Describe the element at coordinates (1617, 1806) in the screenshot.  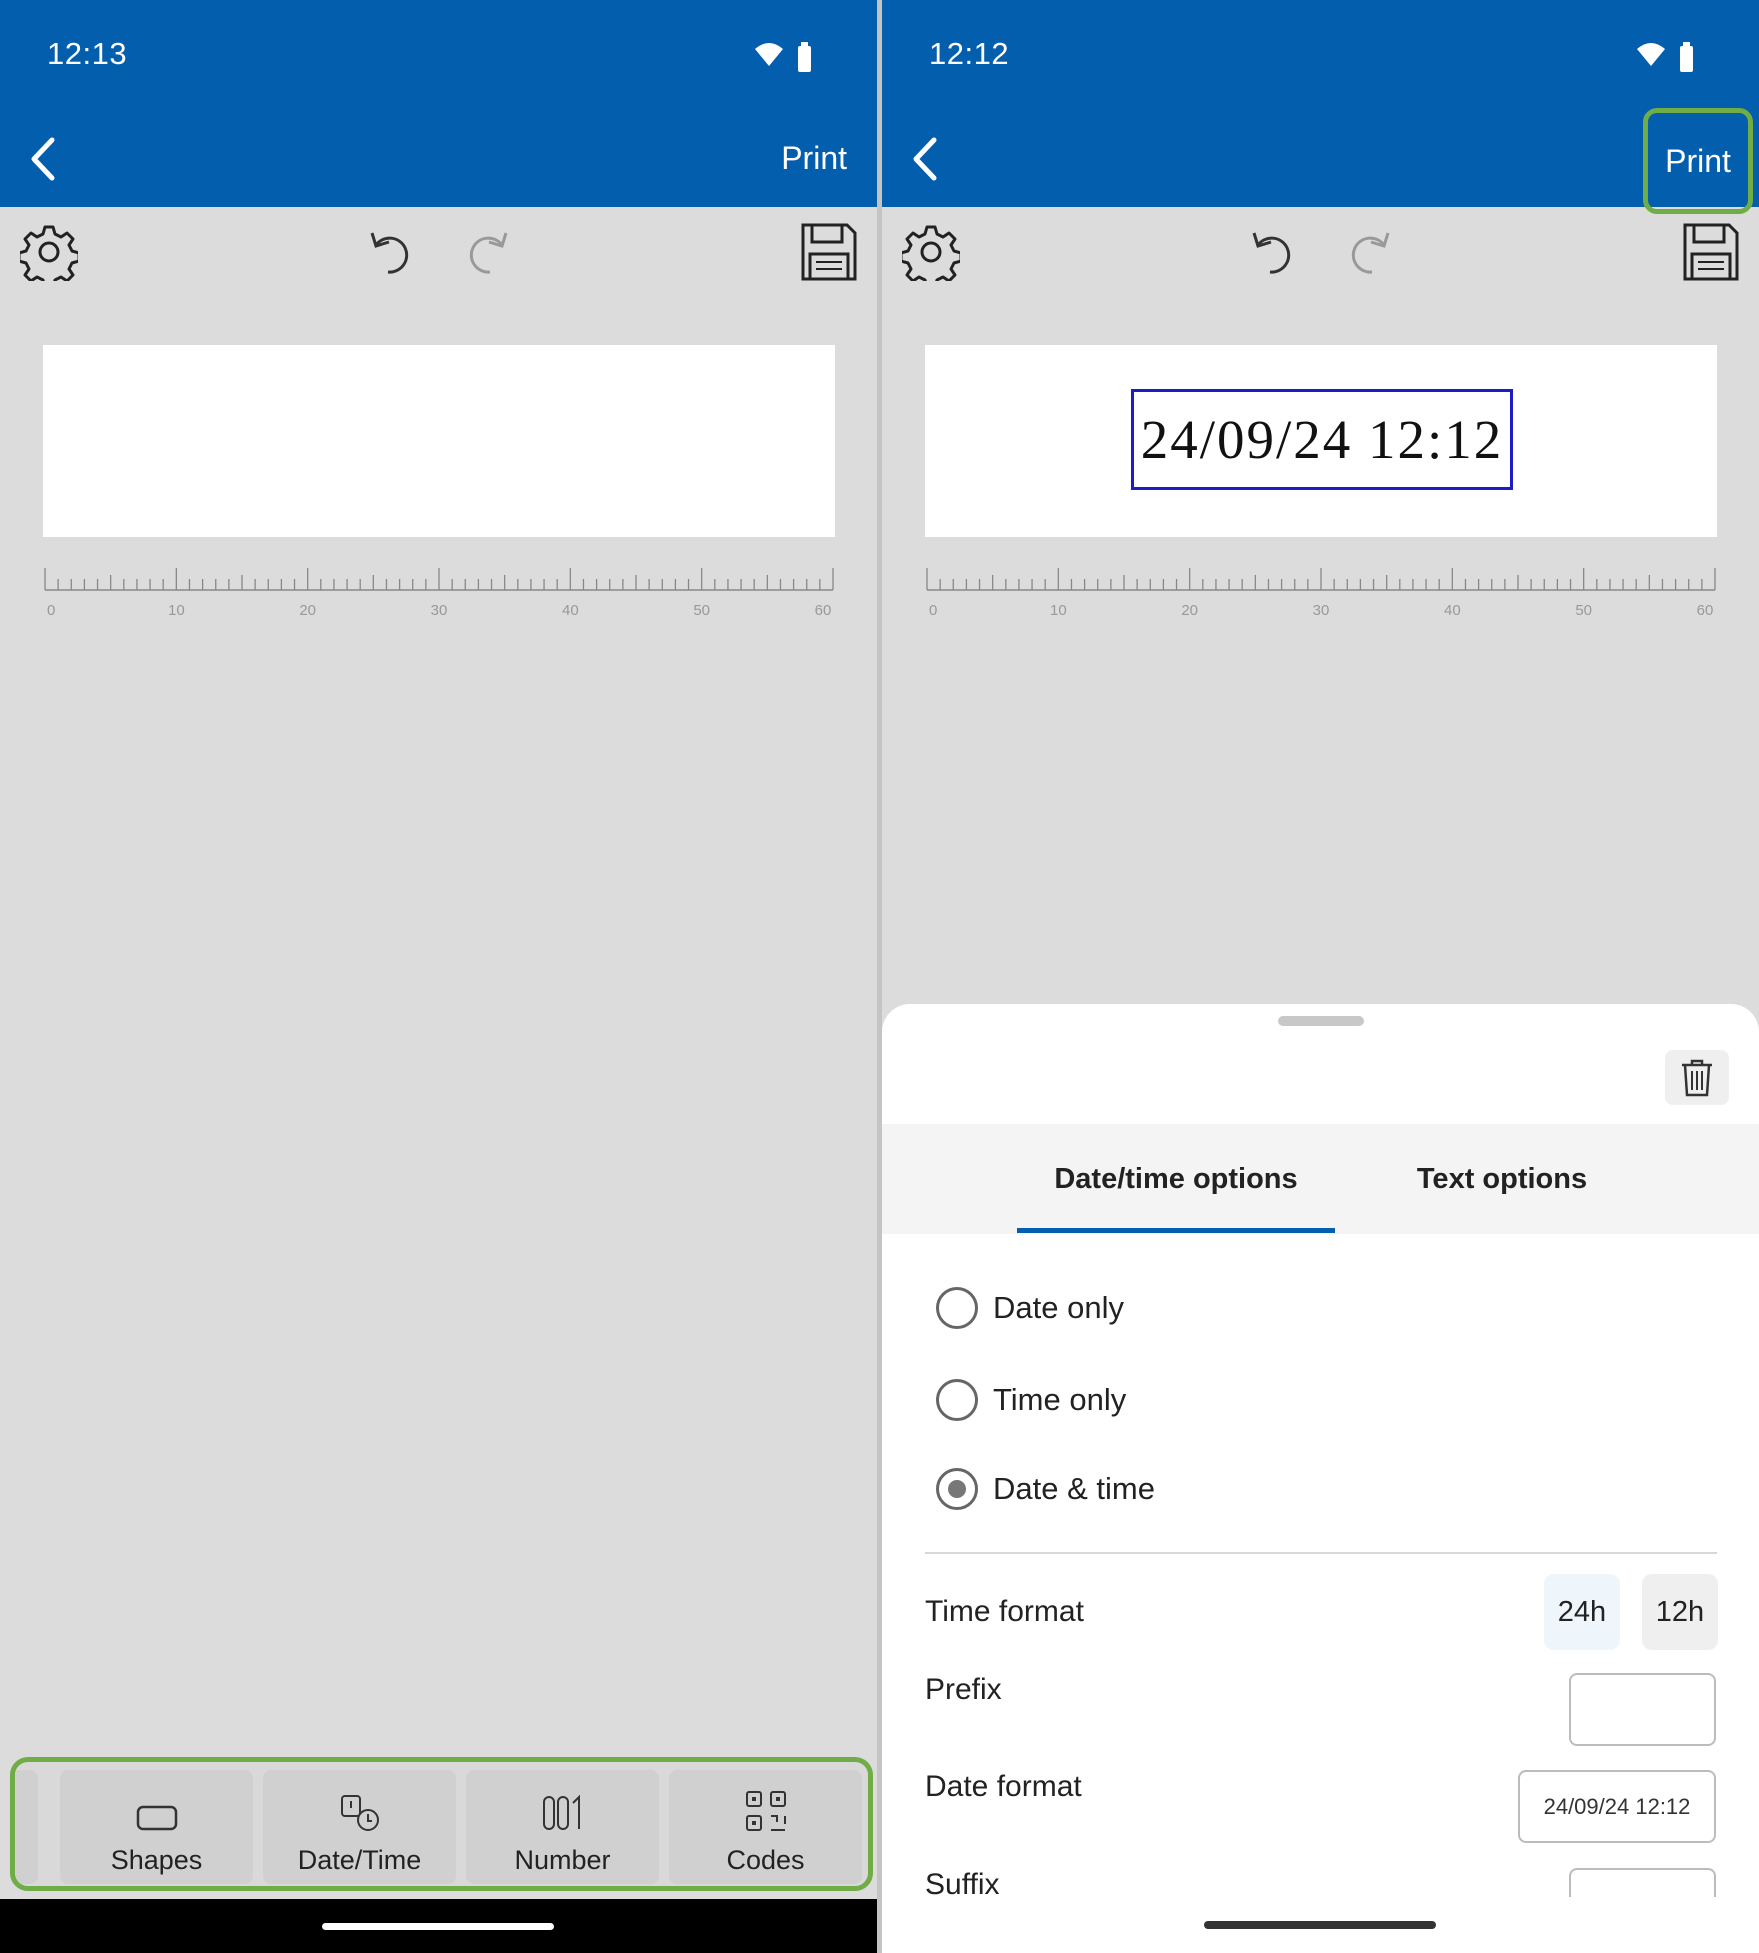
I see `date-format-field: 24/09/24 12:12` at that location.